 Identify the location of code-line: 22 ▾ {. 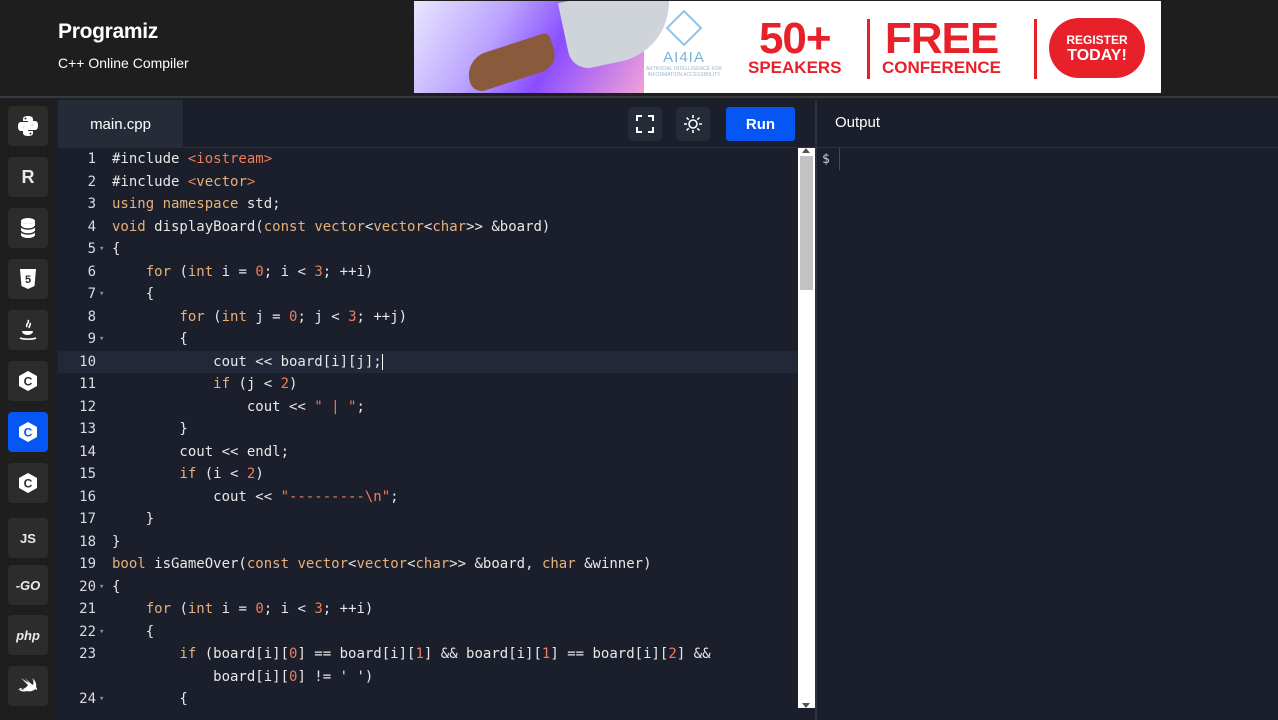
(428, 632).